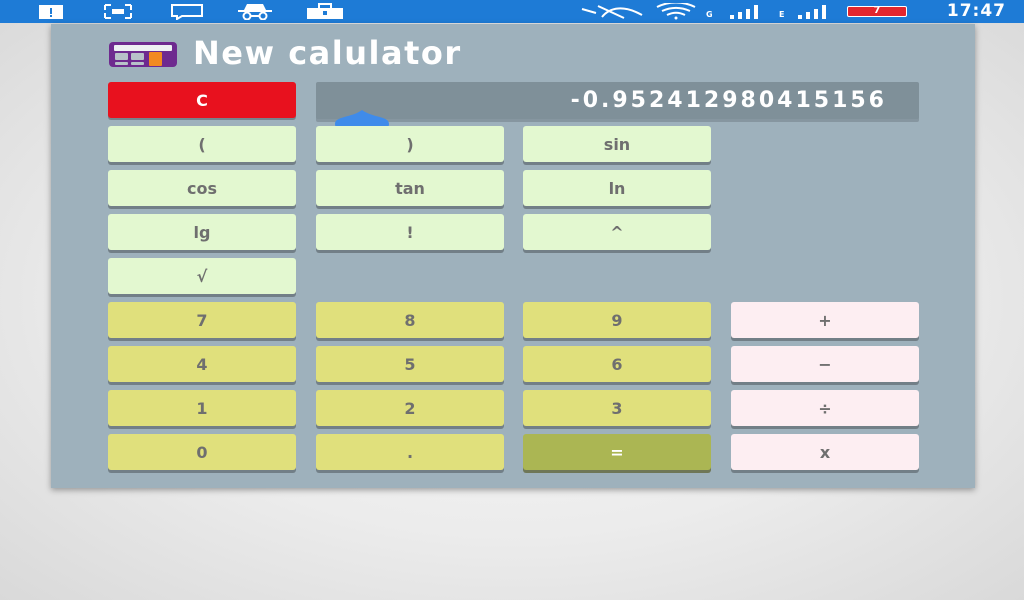 This screenshot has width=1024, height=600. I want to click on network-type-label-e: E, so click(782, 14).